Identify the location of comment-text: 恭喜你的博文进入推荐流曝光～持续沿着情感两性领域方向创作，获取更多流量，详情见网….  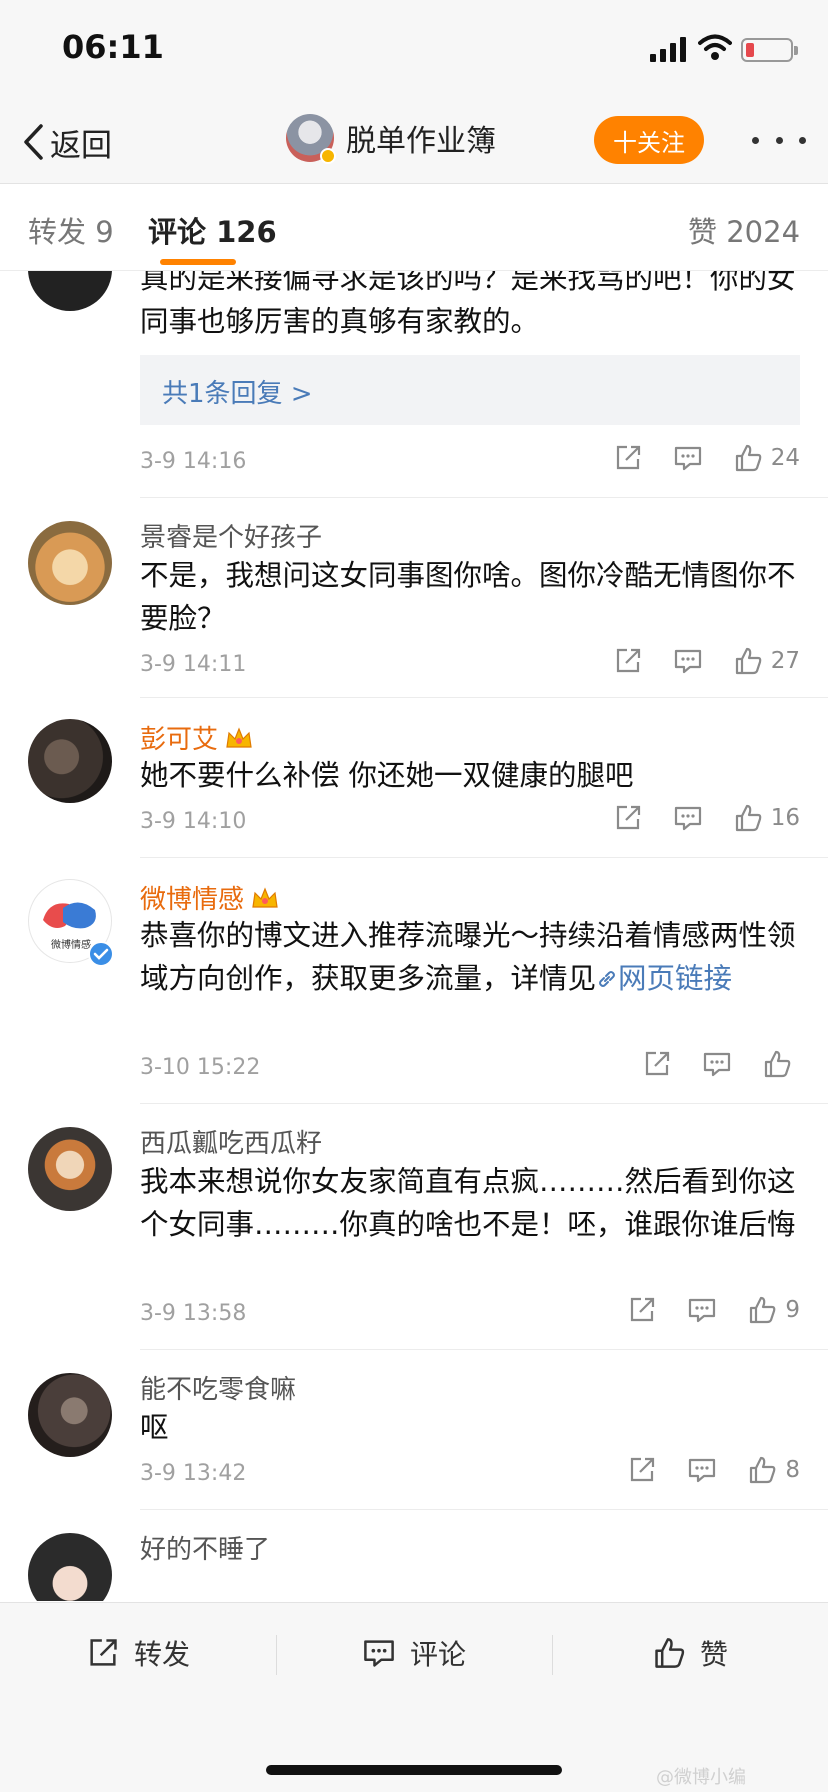
(471, 957).